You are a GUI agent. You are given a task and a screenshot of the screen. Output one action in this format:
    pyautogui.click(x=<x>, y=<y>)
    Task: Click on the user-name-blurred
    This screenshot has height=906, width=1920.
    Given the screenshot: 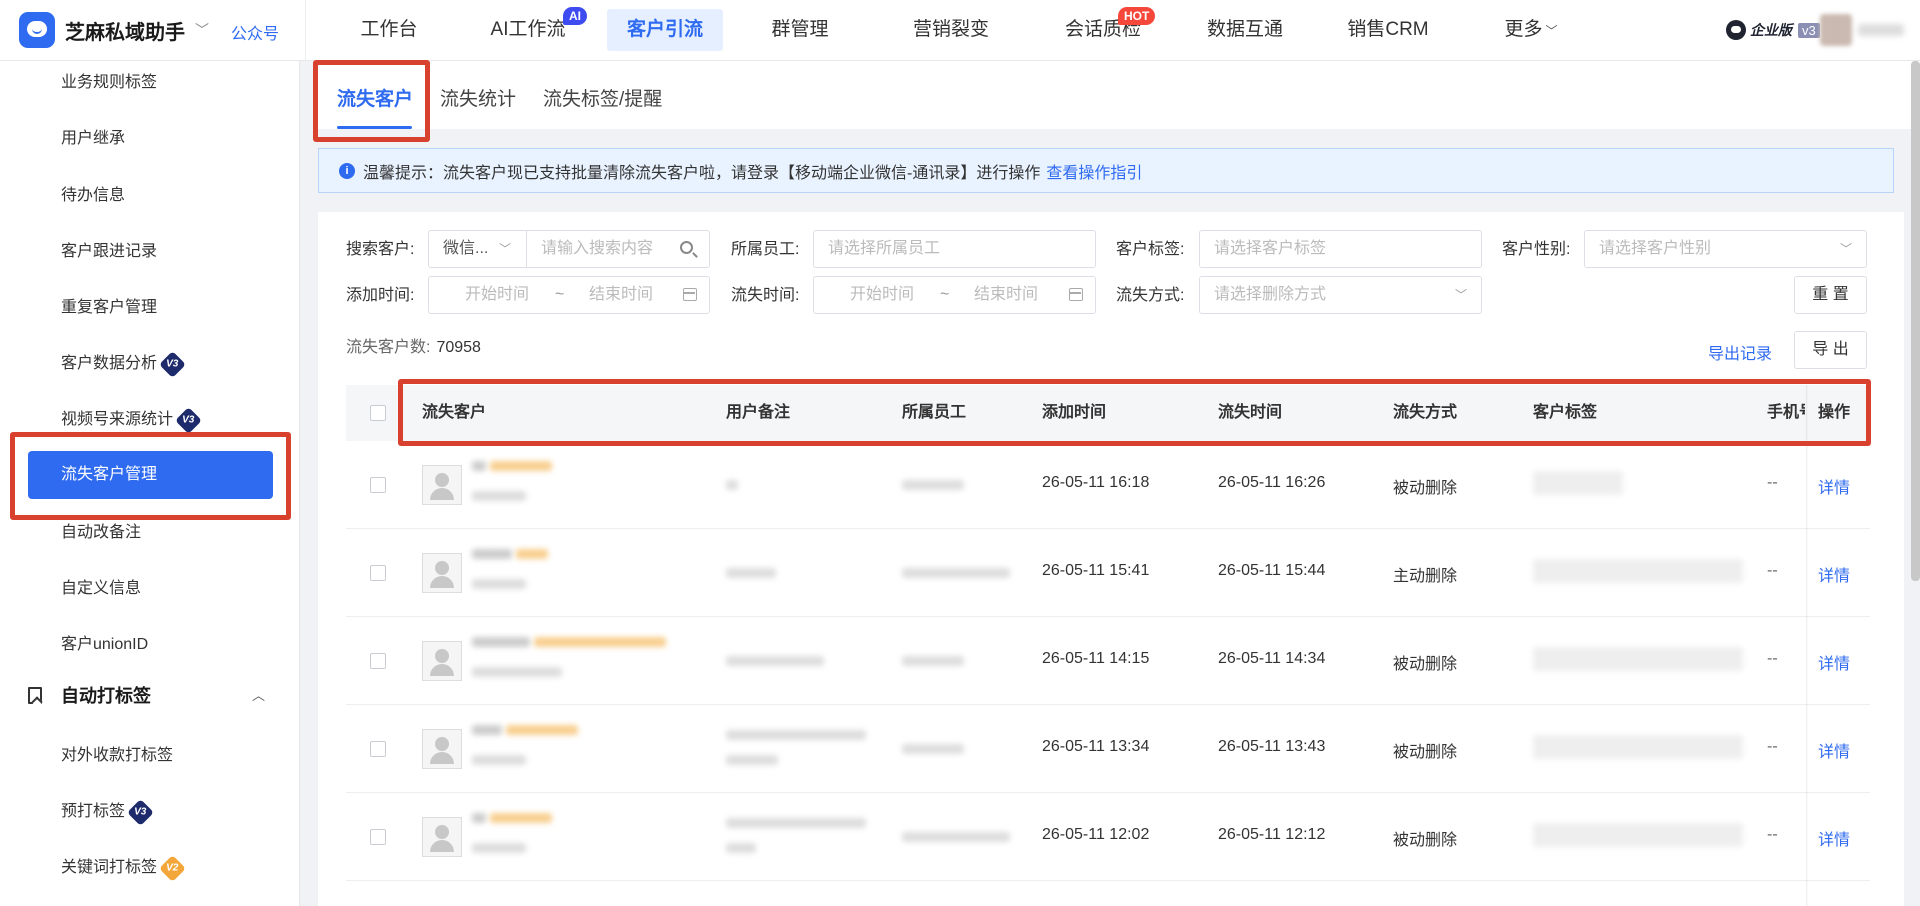 What is the action you would take?
    pyautogui.click(x=1881, y=30)
    